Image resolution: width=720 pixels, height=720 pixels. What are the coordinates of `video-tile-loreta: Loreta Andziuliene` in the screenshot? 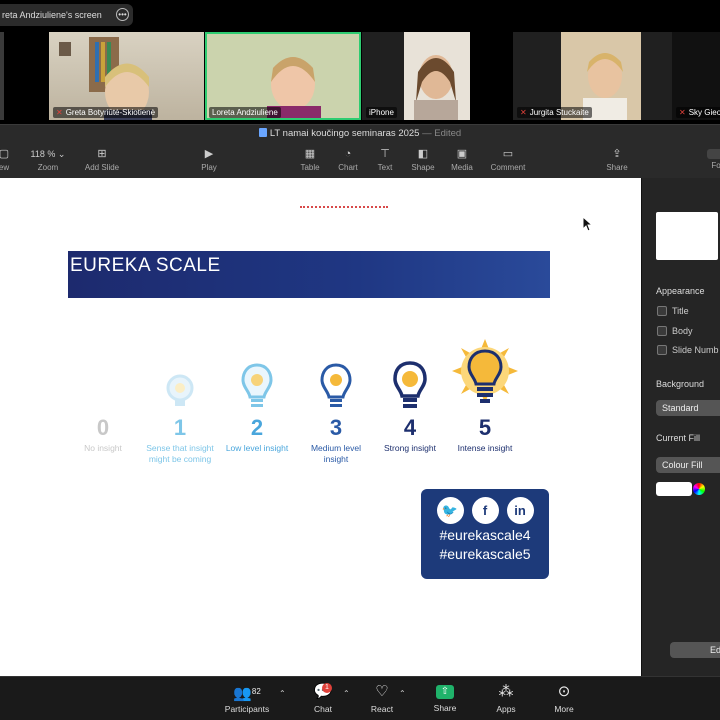 It's located at (283, 76).